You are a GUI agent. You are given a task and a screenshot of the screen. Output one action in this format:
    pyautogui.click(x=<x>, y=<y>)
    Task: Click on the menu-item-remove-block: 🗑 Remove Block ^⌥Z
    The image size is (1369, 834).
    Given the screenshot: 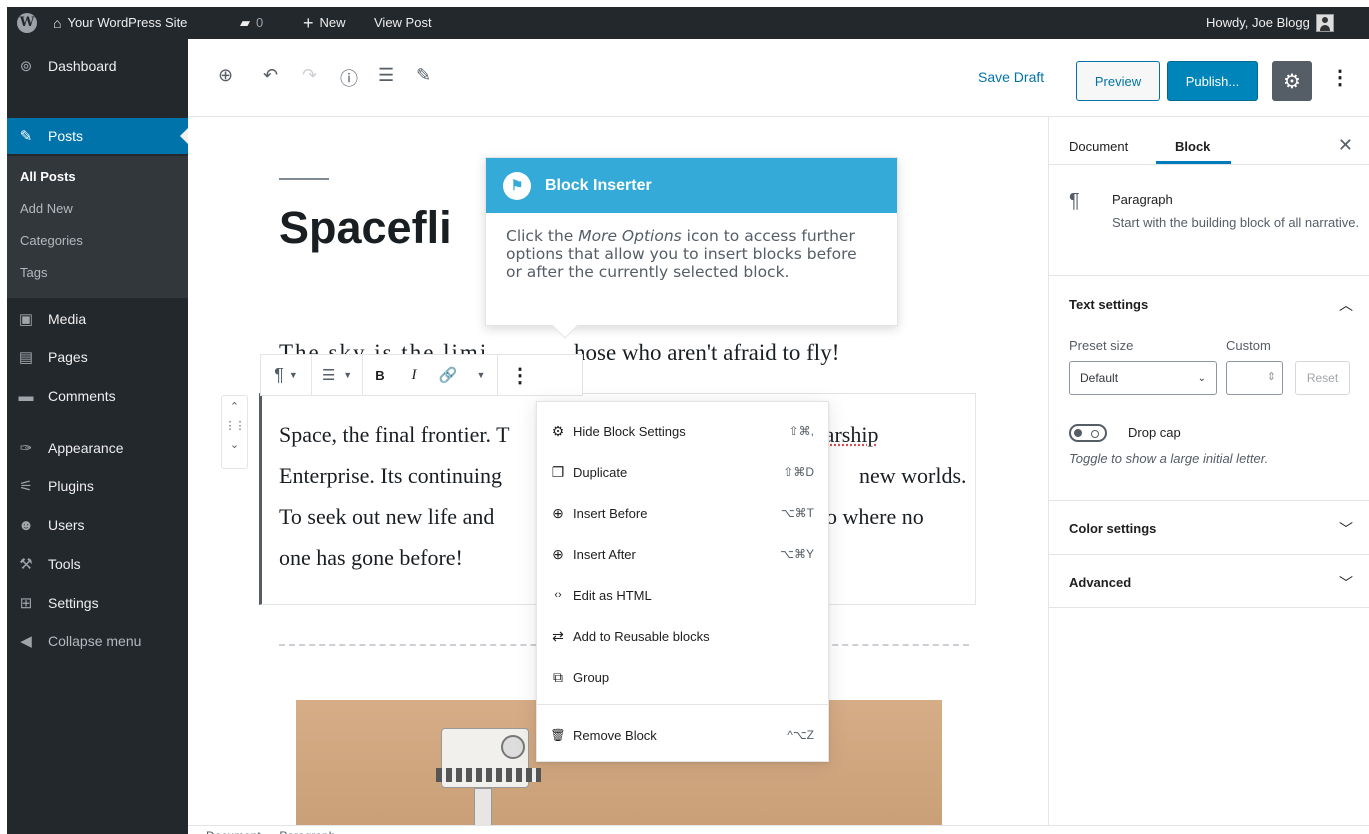 What is the action you would take?
    pyautogui.click(x=682, y=735)
    